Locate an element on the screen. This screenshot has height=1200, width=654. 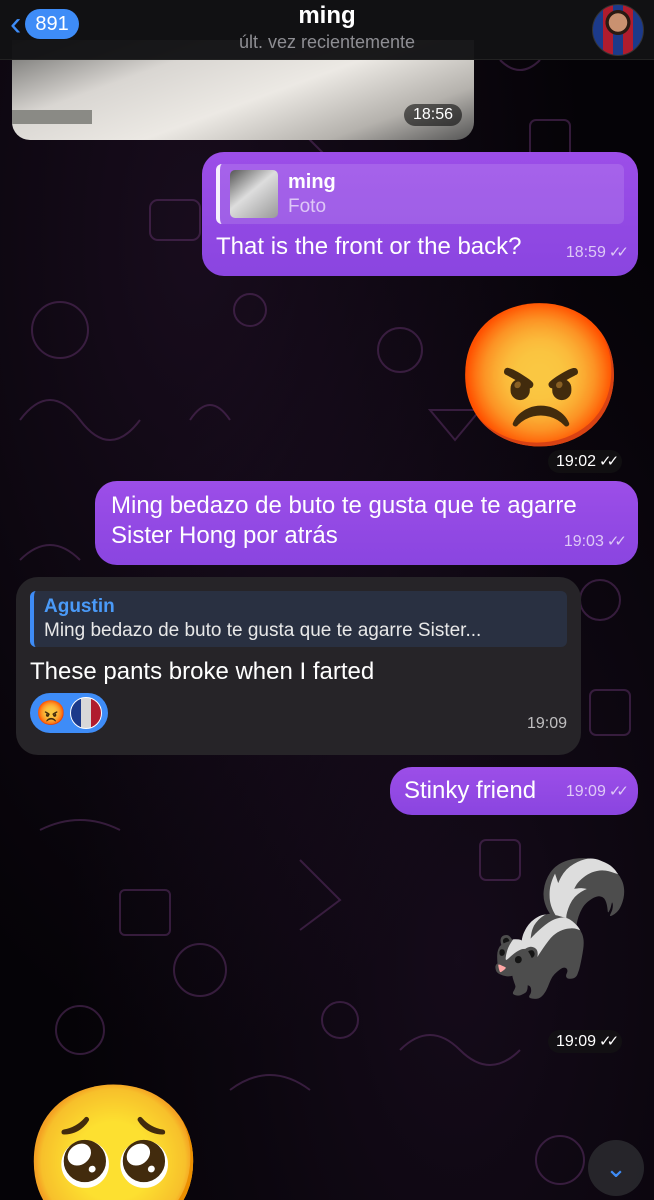
message-text: That is the front or the back? is located at coordinates (369, 246).